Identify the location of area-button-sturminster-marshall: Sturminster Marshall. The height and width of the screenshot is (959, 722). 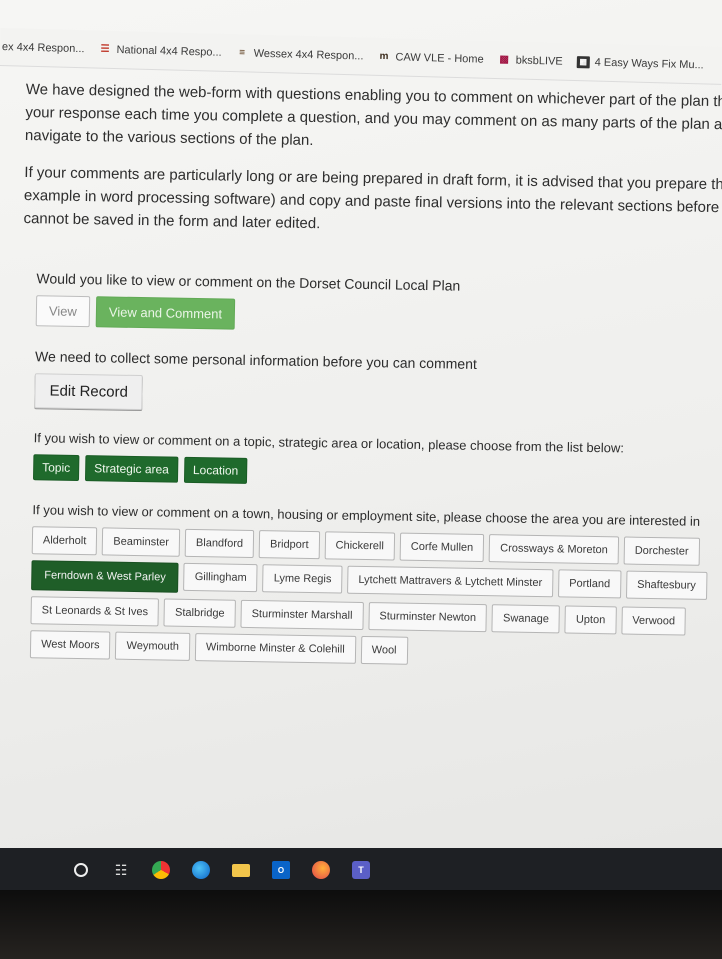
(302, 614).